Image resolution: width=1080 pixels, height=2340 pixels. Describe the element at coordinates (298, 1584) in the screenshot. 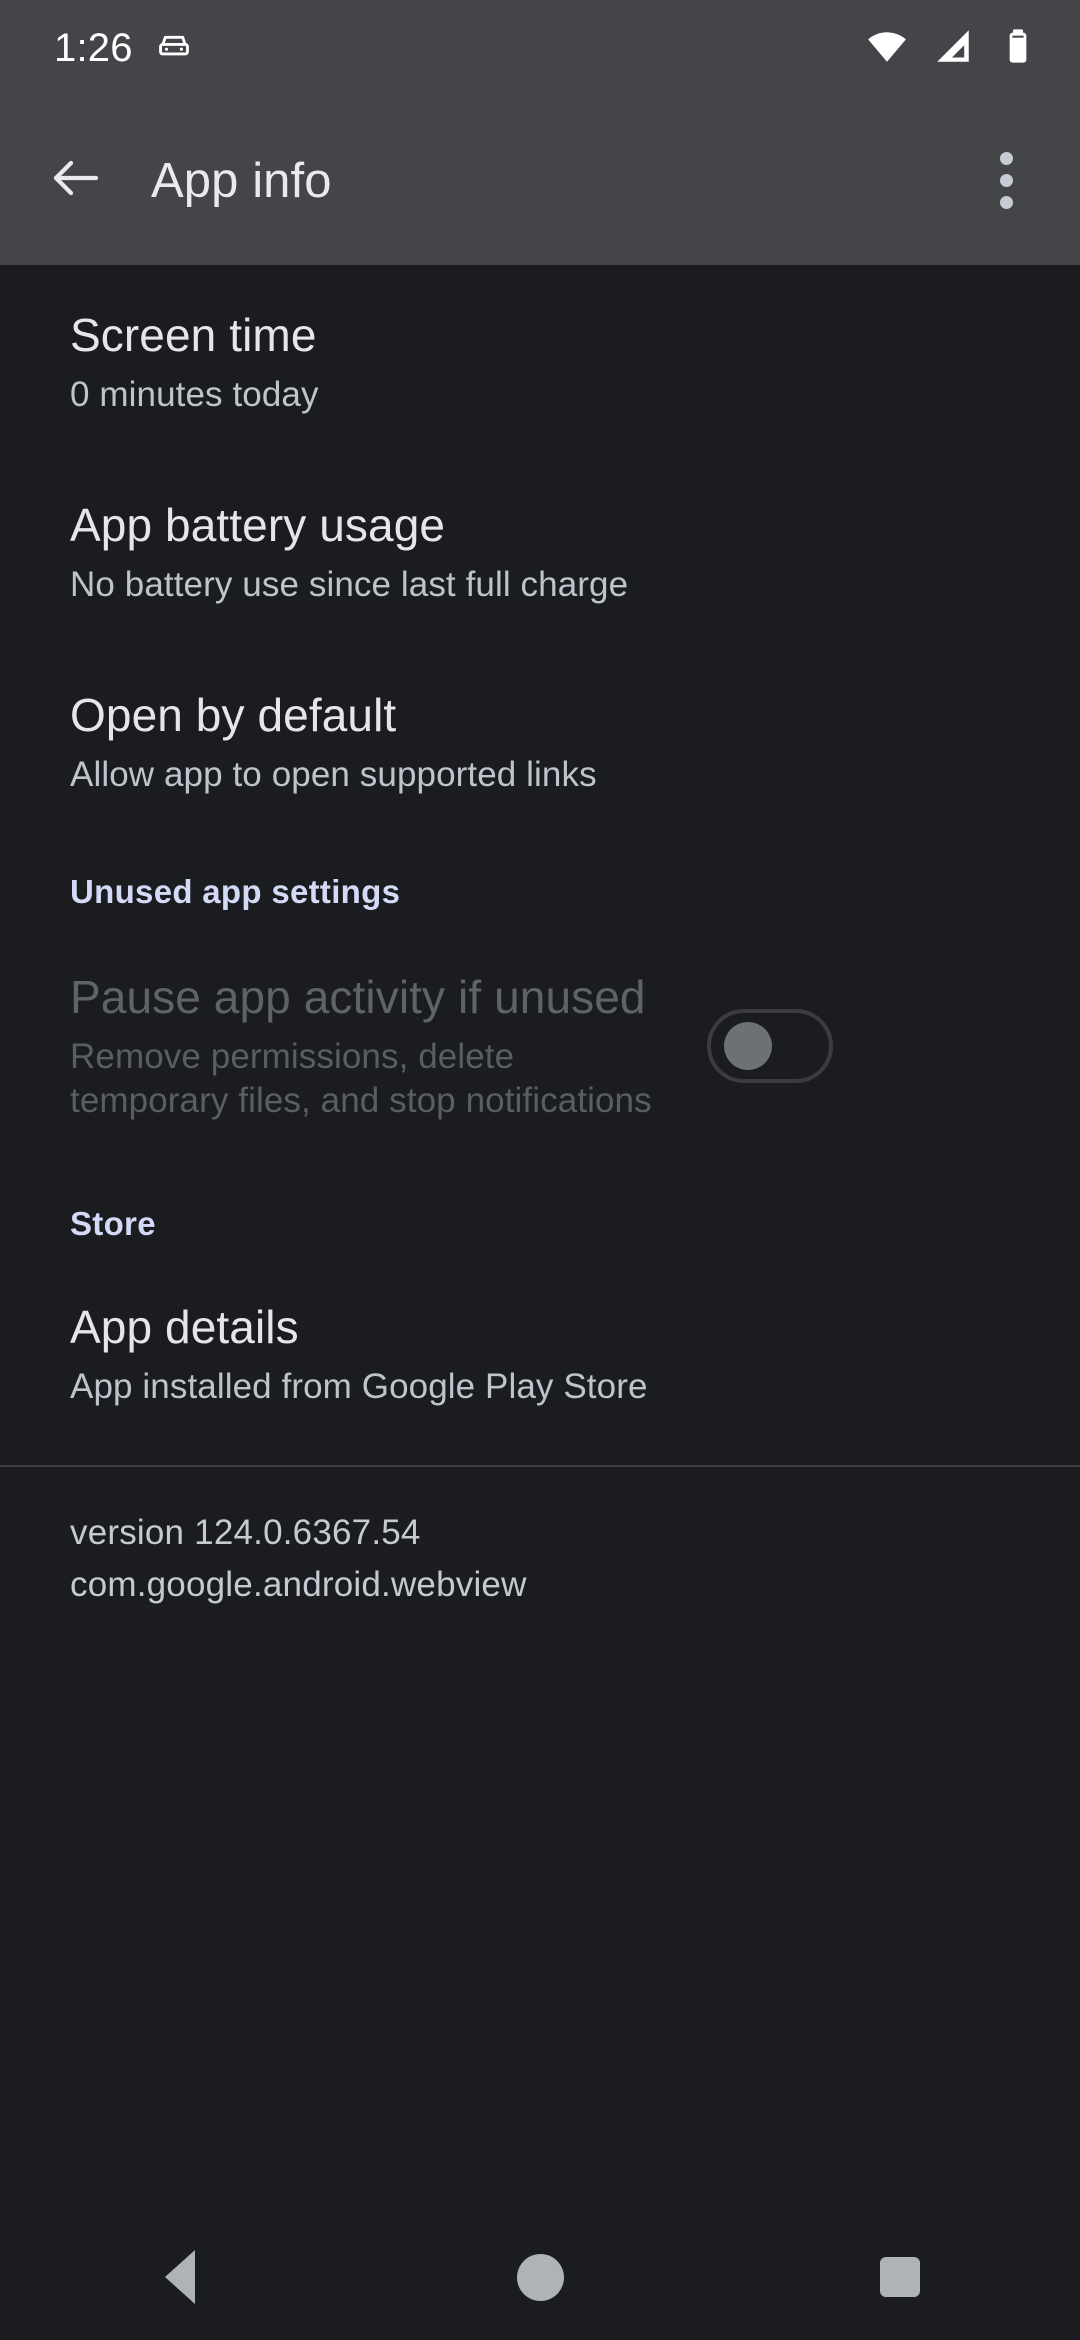

I see `package-name-text: com.google.android.webview` at that location.